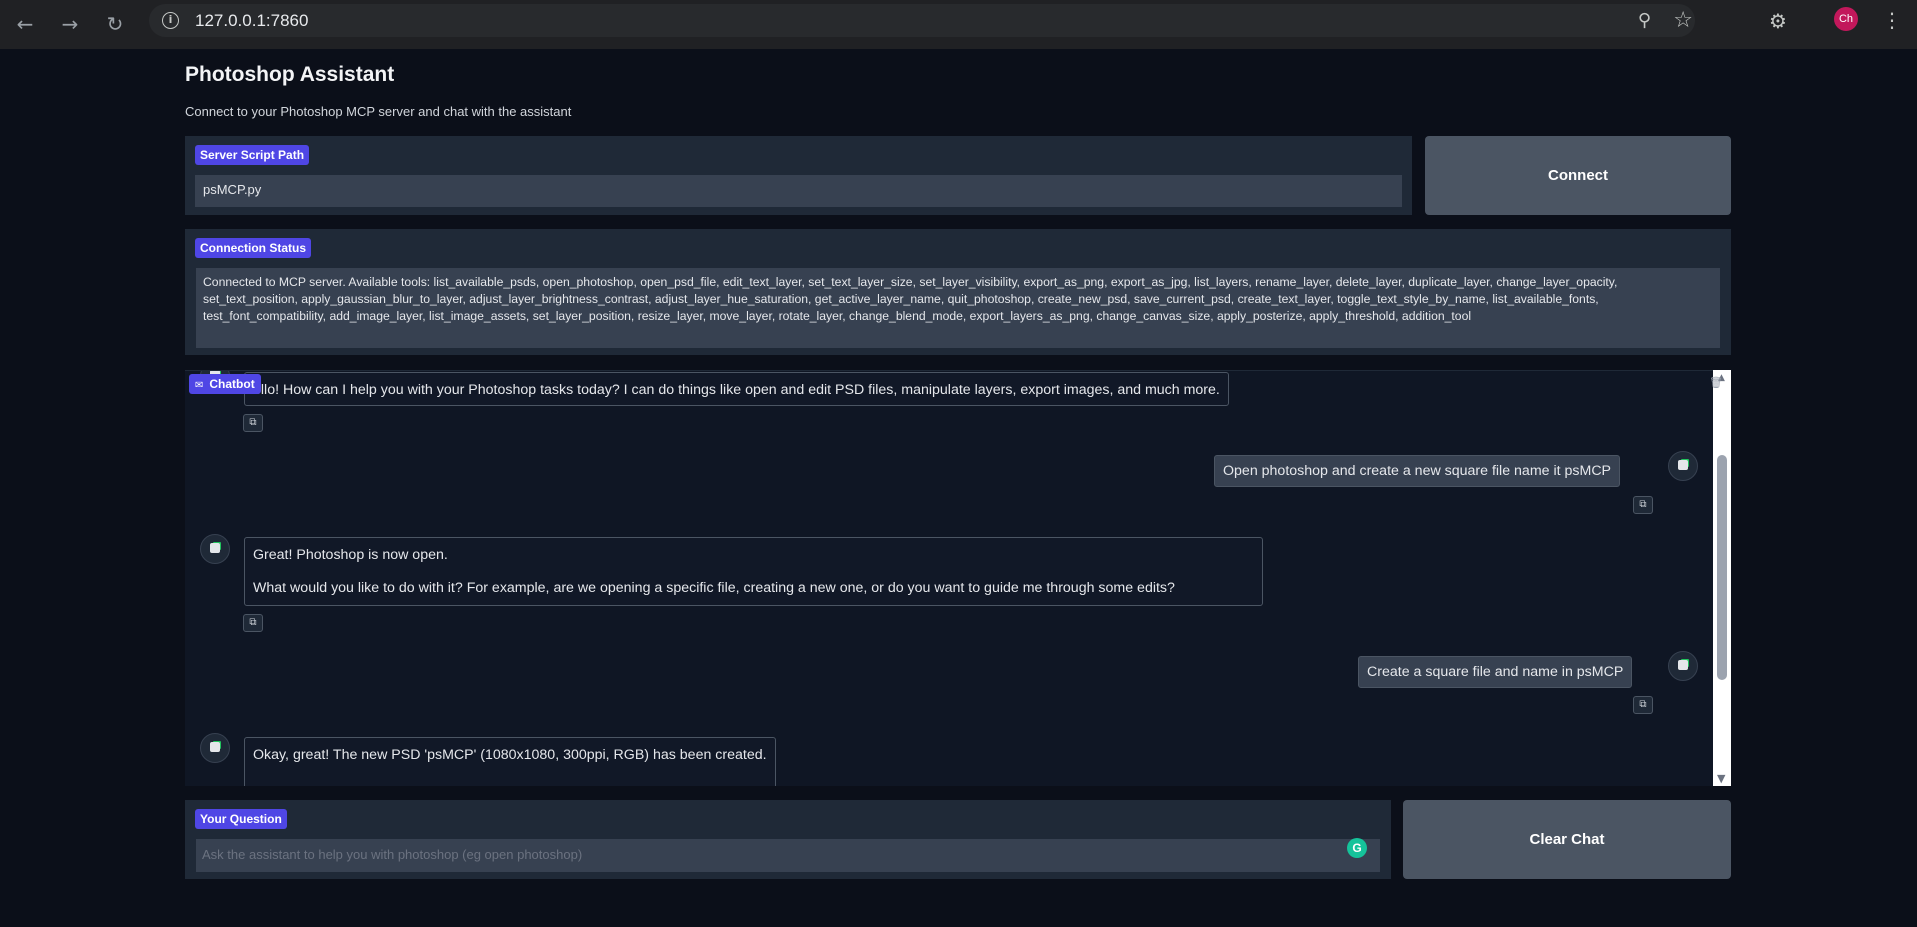 Image resolution: width=1917 pixels, height=927 pixels. I want to click on server-path-input: psMCP.py, so click(798, 191).